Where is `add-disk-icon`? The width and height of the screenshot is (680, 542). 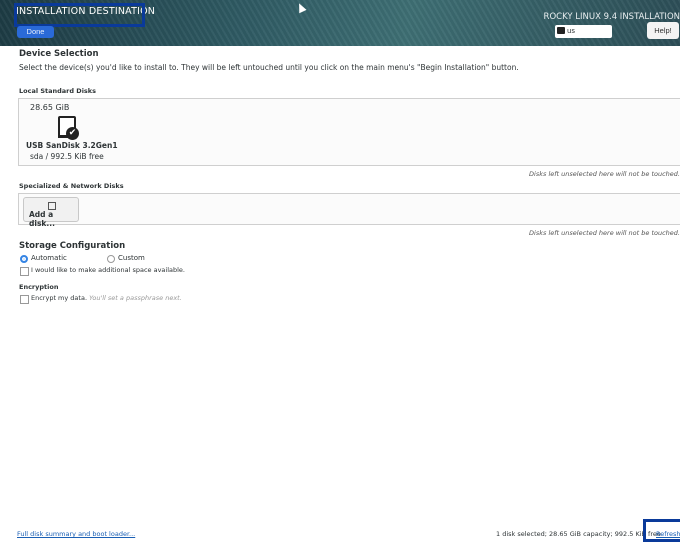 add-disk-icon is located at coordinates (52, 206).